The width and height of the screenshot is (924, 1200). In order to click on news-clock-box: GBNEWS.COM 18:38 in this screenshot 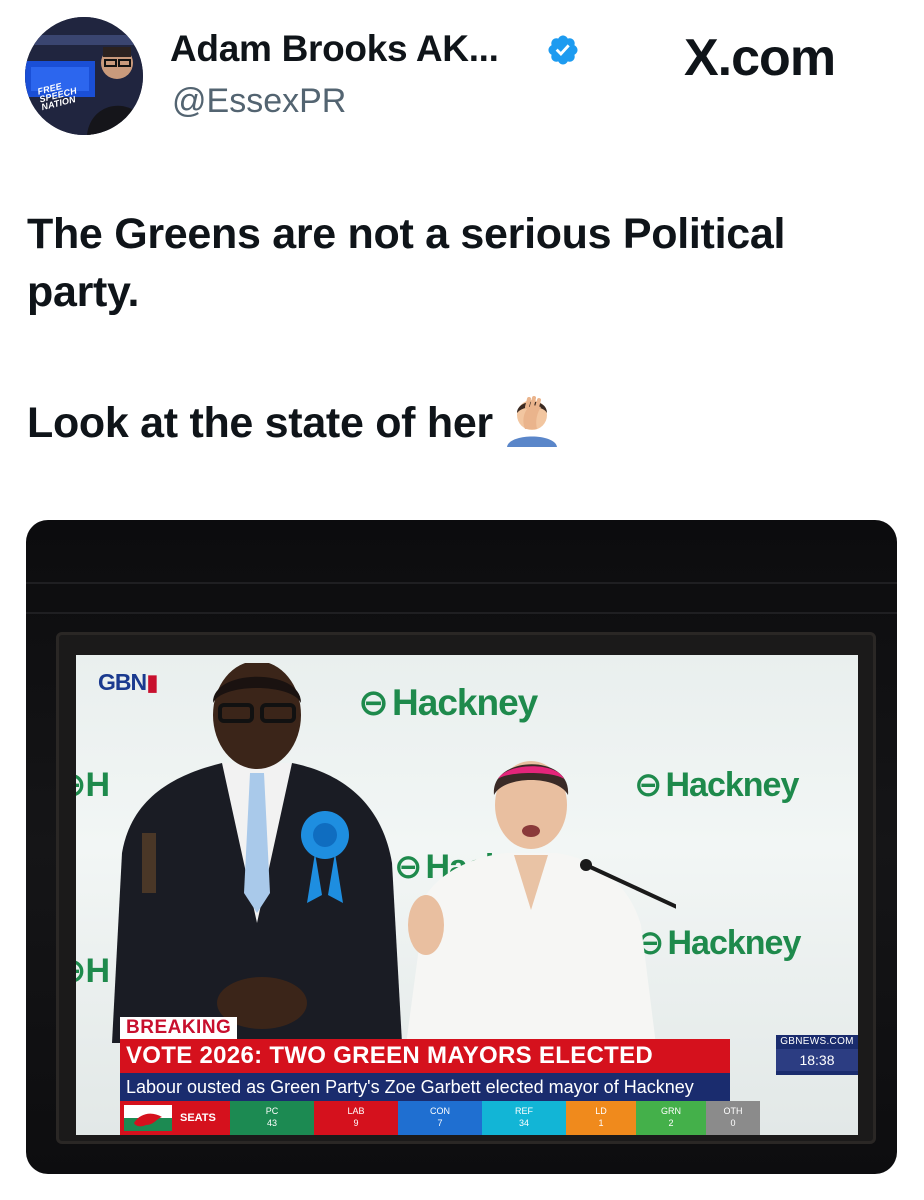, I will do `click(817, 1055)`.